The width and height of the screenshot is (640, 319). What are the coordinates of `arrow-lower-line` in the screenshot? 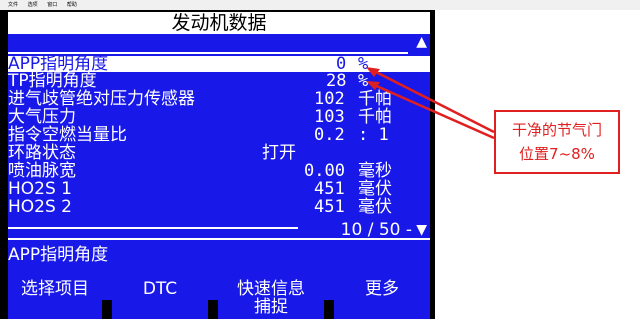 It's located at (433, 111).